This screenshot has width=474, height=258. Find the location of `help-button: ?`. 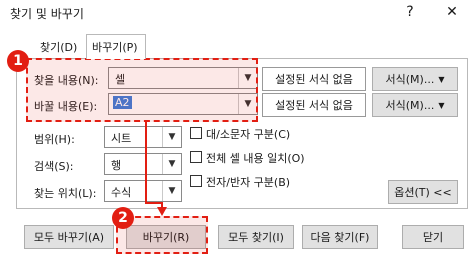

help-button: ? is located at coordinates (410, 12).